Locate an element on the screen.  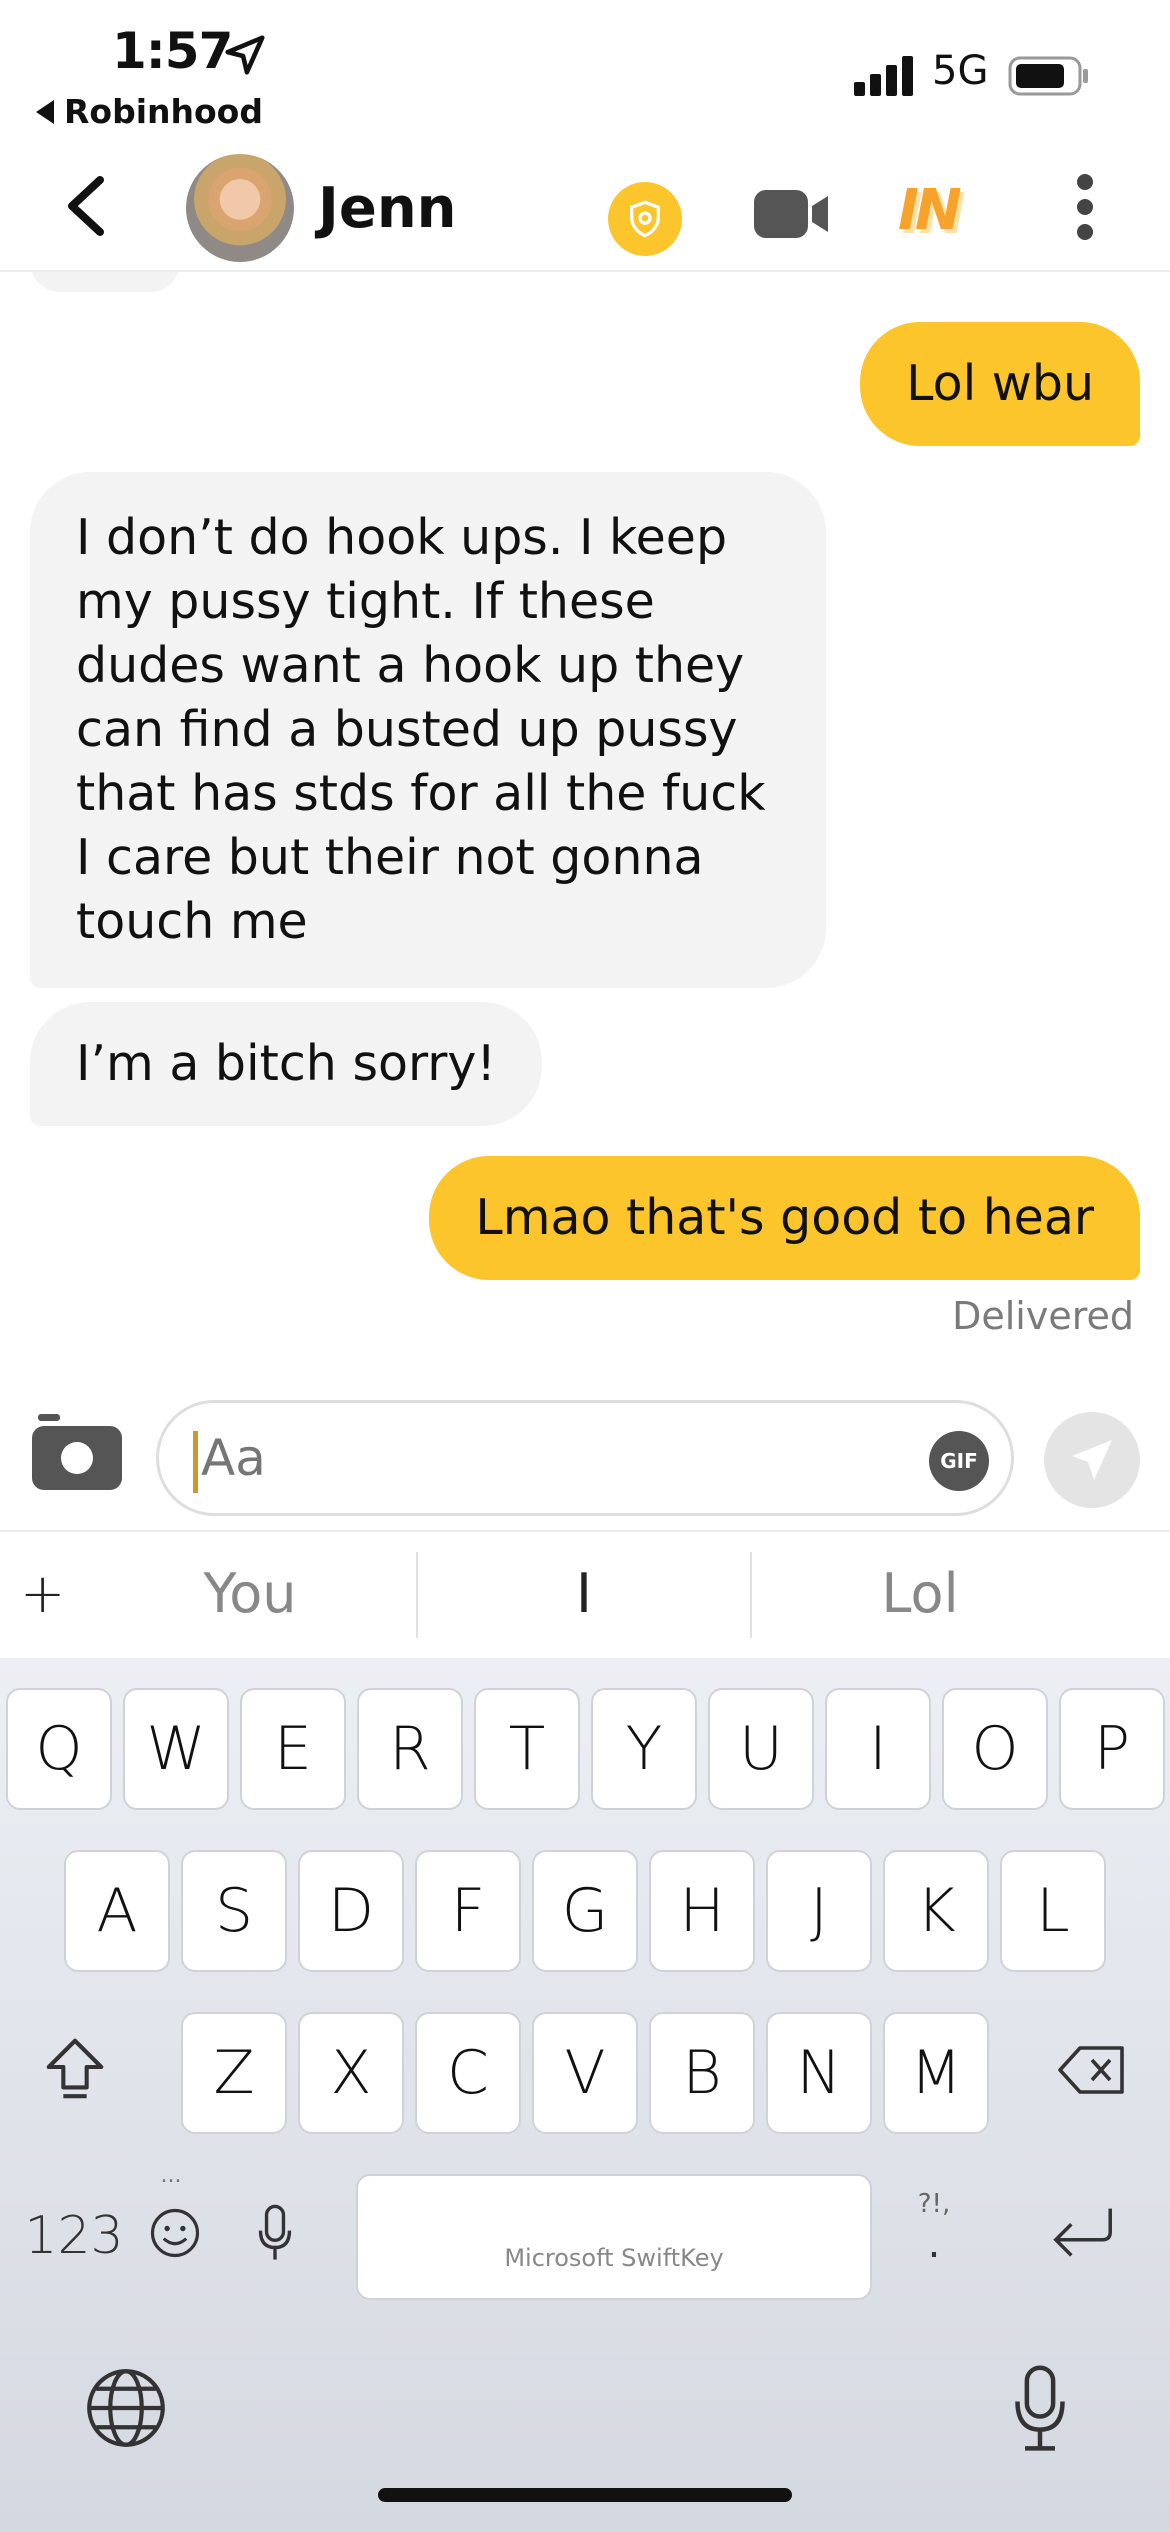
microphone-icon is located at coordinates (1040, 2409).